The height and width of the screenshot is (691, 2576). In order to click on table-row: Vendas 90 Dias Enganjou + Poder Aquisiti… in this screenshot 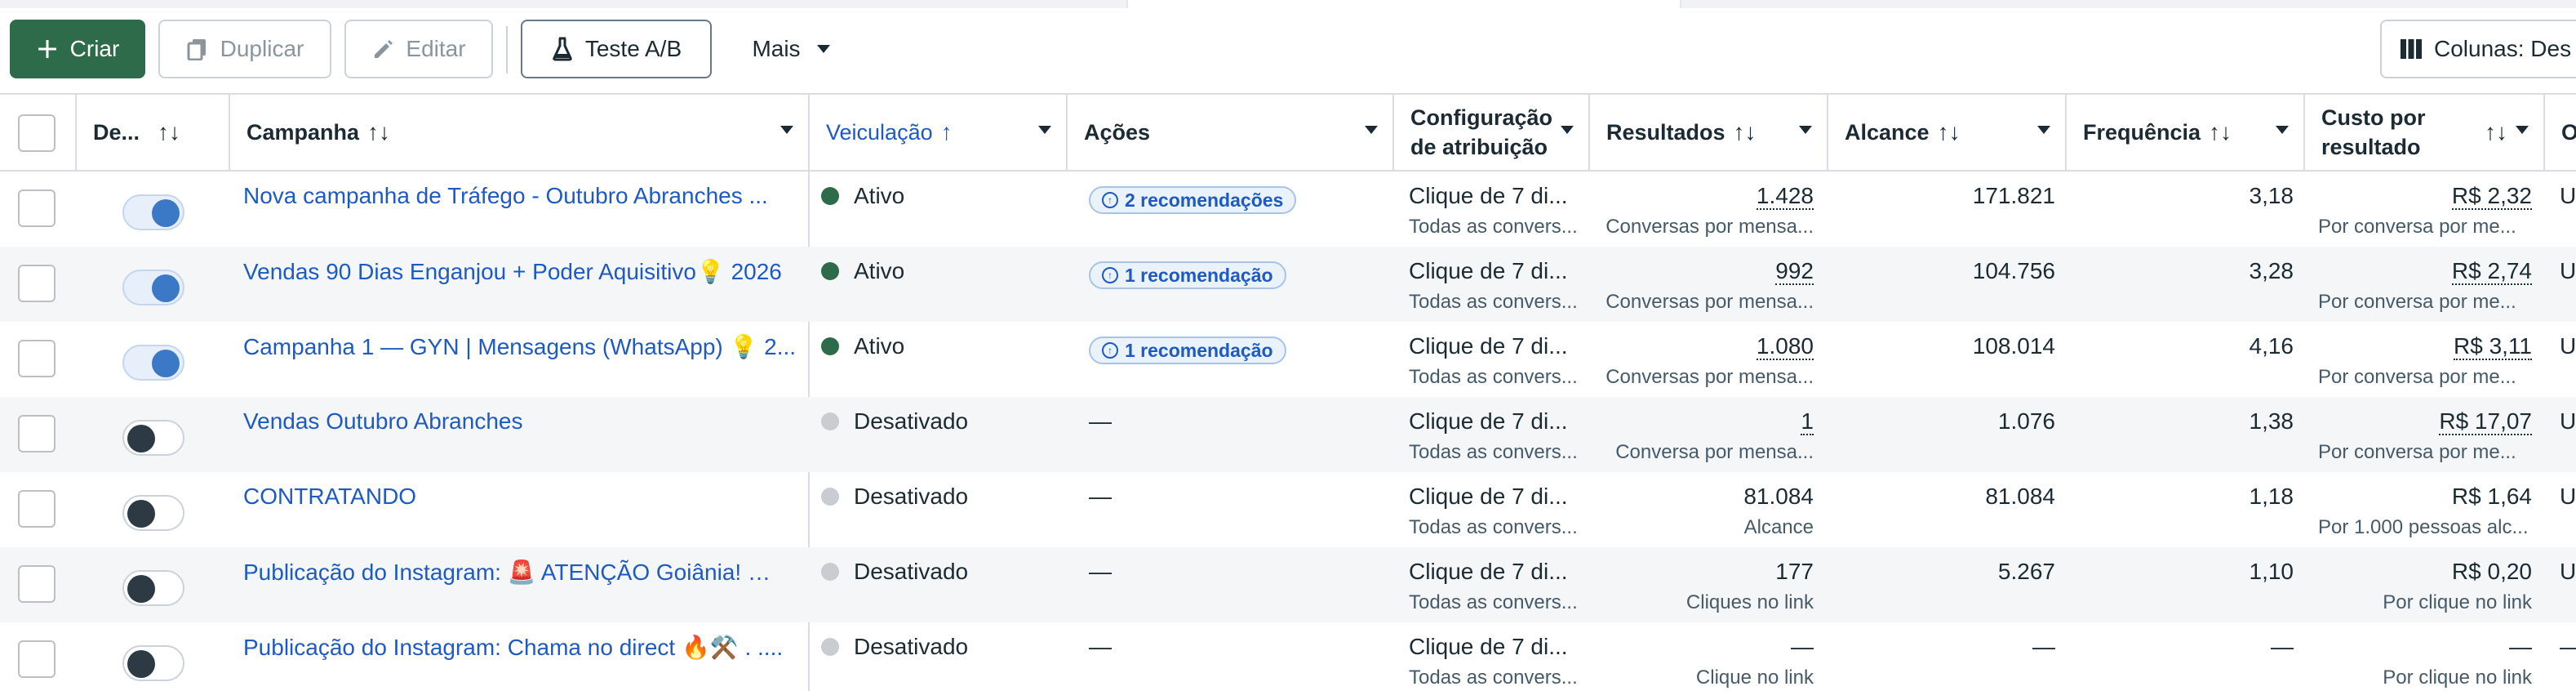, I will do `click(1288, 284)`.